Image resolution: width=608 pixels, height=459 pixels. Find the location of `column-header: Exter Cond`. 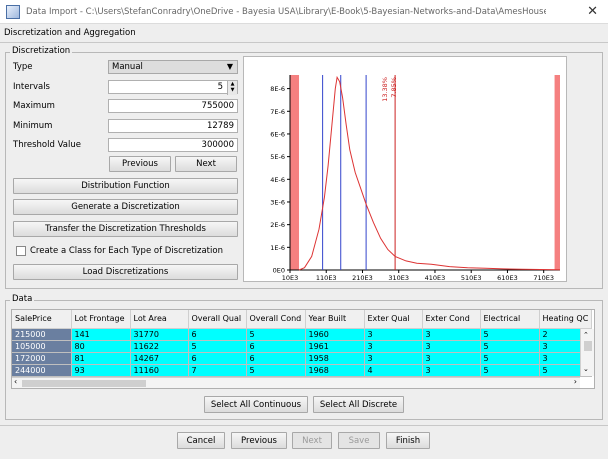

column-header: Exter Cond is located at coordinates (451, 319).